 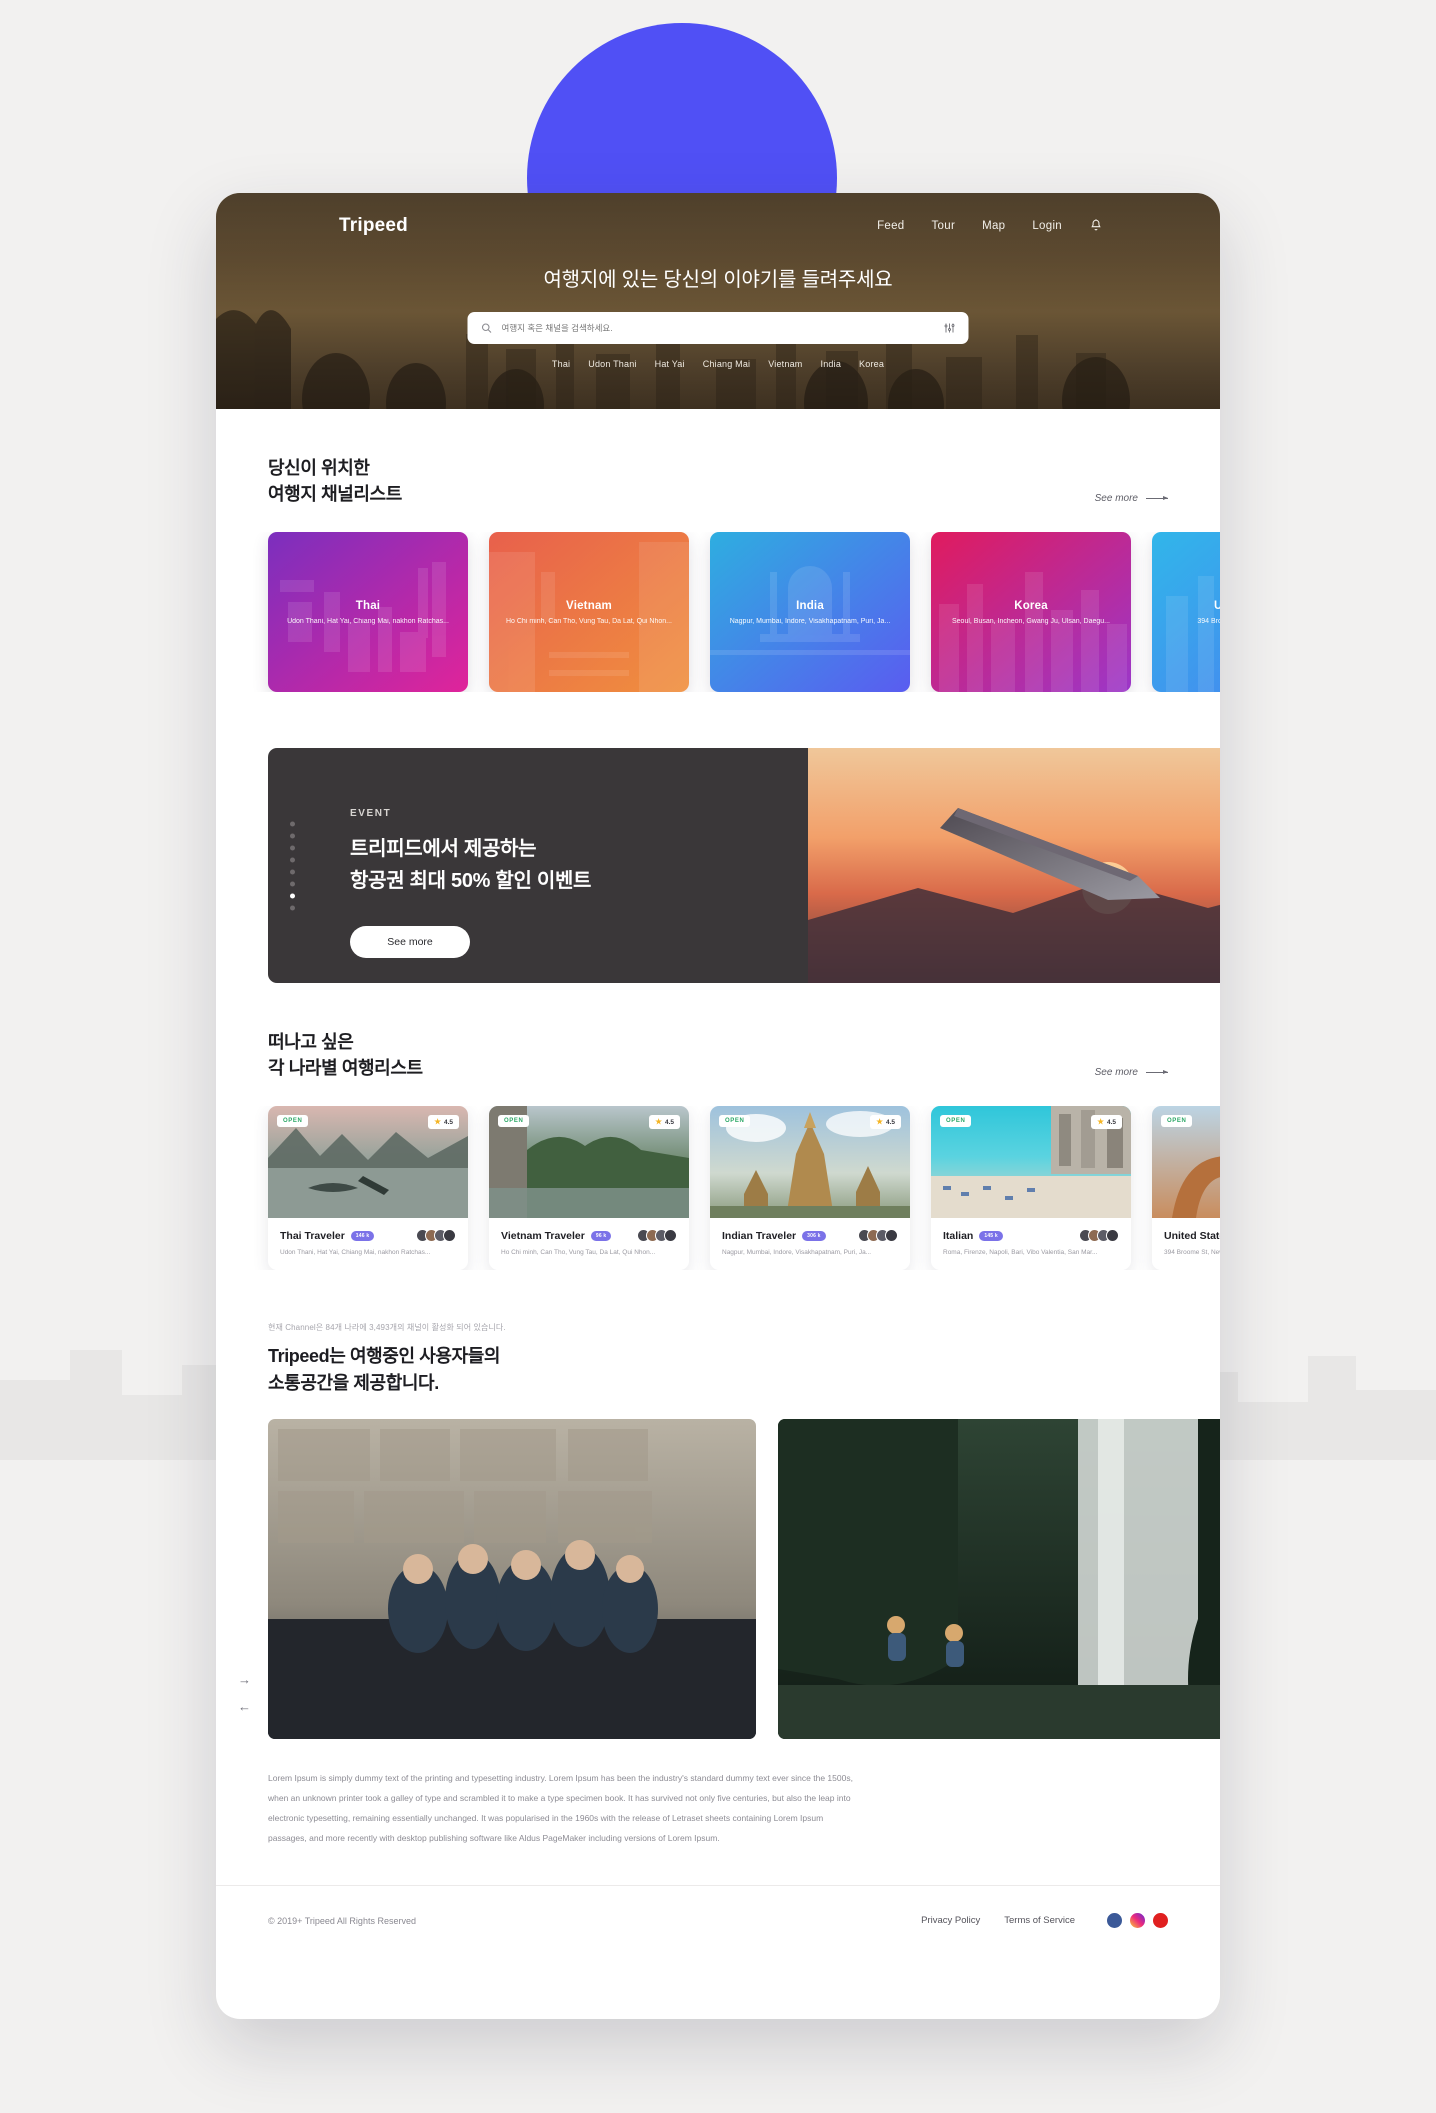 I want to click on travel-card-name: Vietnam Traveler, so click(x=543, y=1235).